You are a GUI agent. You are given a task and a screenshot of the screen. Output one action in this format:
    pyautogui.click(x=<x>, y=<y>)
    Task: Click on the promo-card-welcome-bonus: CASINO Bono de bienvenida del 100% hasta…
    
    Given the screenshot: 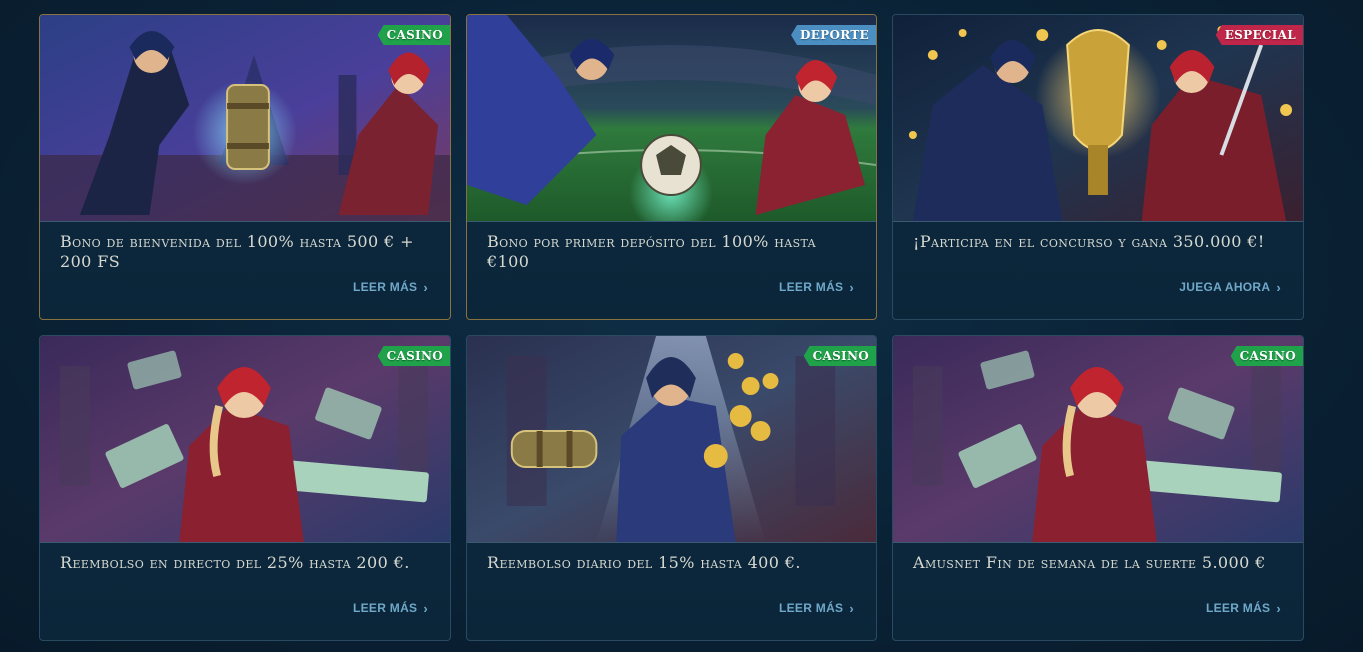 What is the action you would take?
    pyautogui.click(x=245, y=167)
    